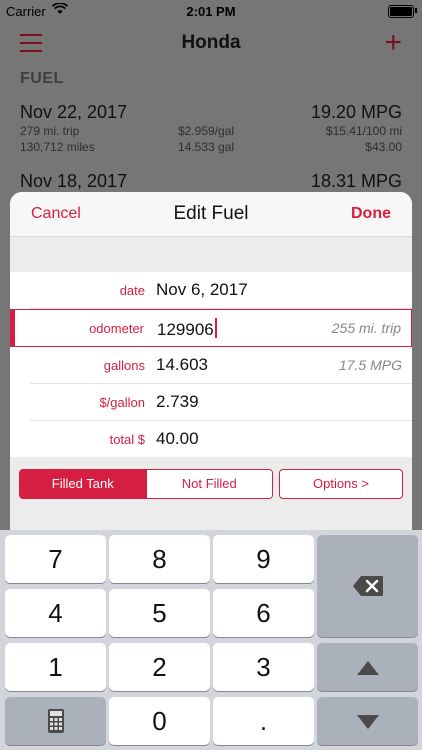 The image size is (422, 750). I want to click on odometer-field: odometer 129906 255 mi. trip, so click(211, 328).